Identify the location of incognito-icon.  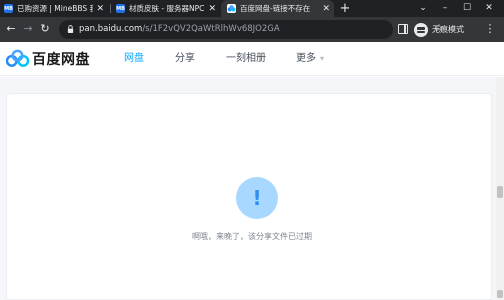
(421, 29).